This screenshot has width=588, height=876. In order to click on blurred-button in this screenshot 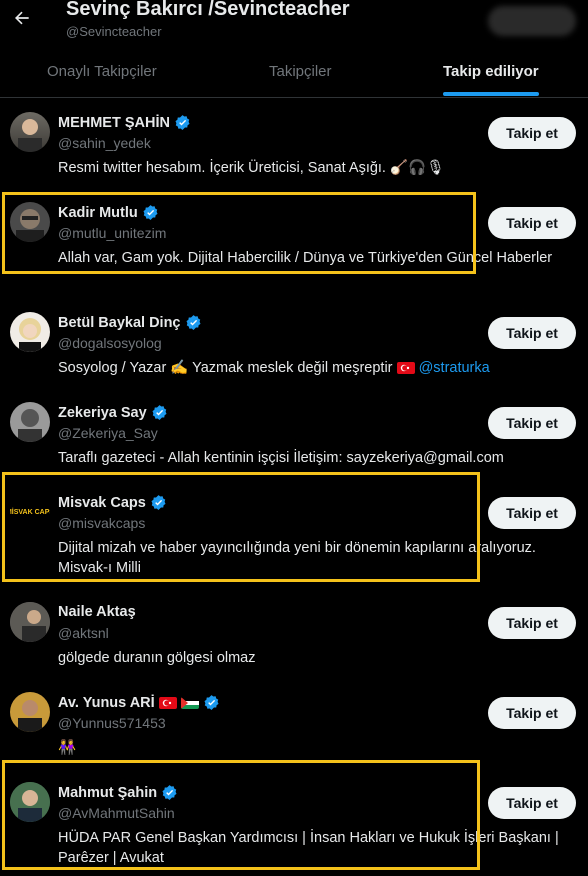, I will do `click(532, 21)`.